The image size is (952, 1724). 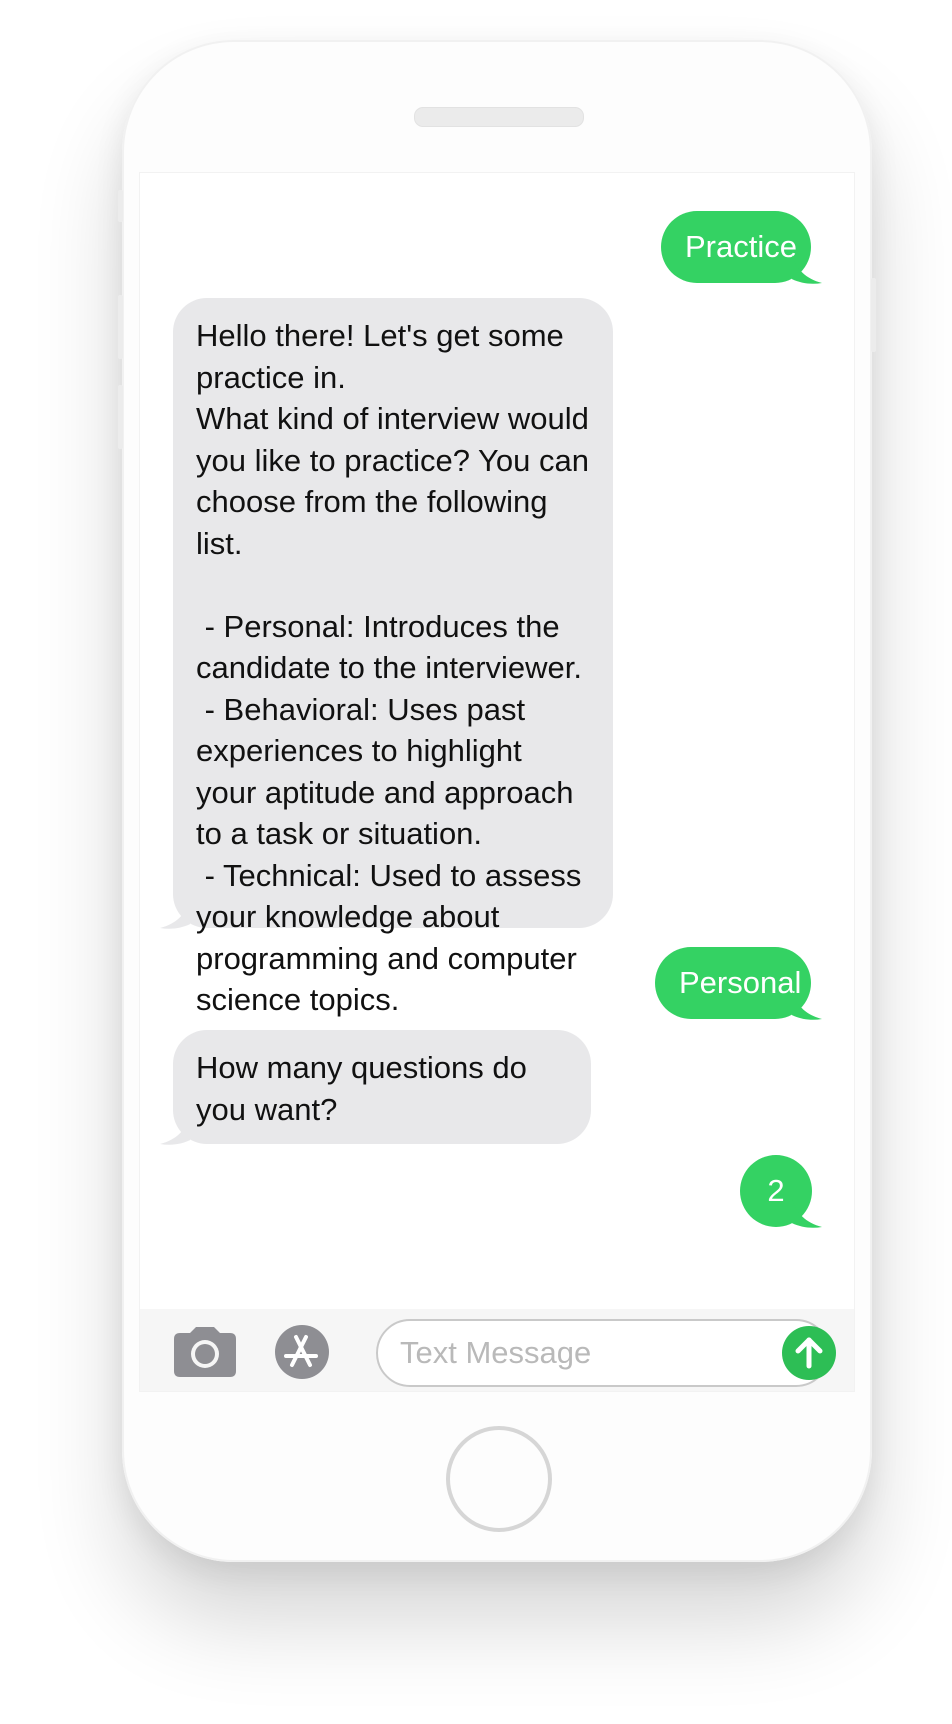 What do you see at coordinates (499, 117) in the screenshot?
I see `earpiece-speaker` at bounding box center [499, 117].